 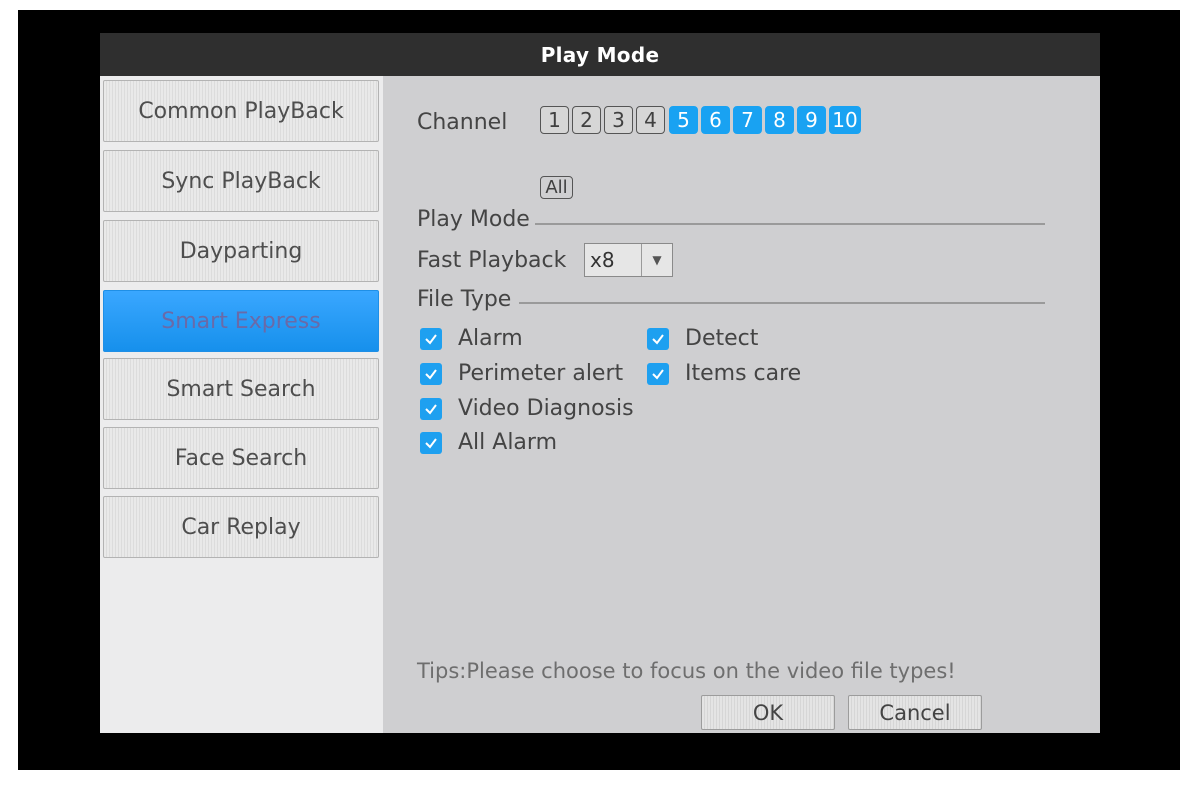 What do you see at coordinates (492, 260) in the screenshot?
I see `fast-playback-label: Fast Playback` at bounding box center [492, 260].